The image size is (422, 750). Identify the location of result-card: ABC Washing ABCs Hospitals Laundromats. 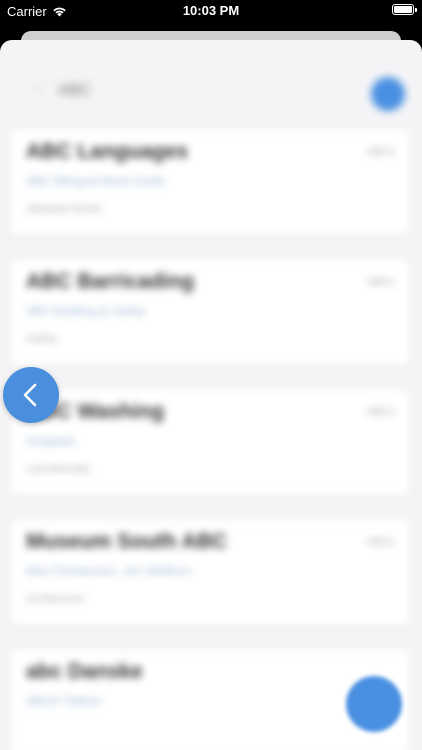
(210, 442).